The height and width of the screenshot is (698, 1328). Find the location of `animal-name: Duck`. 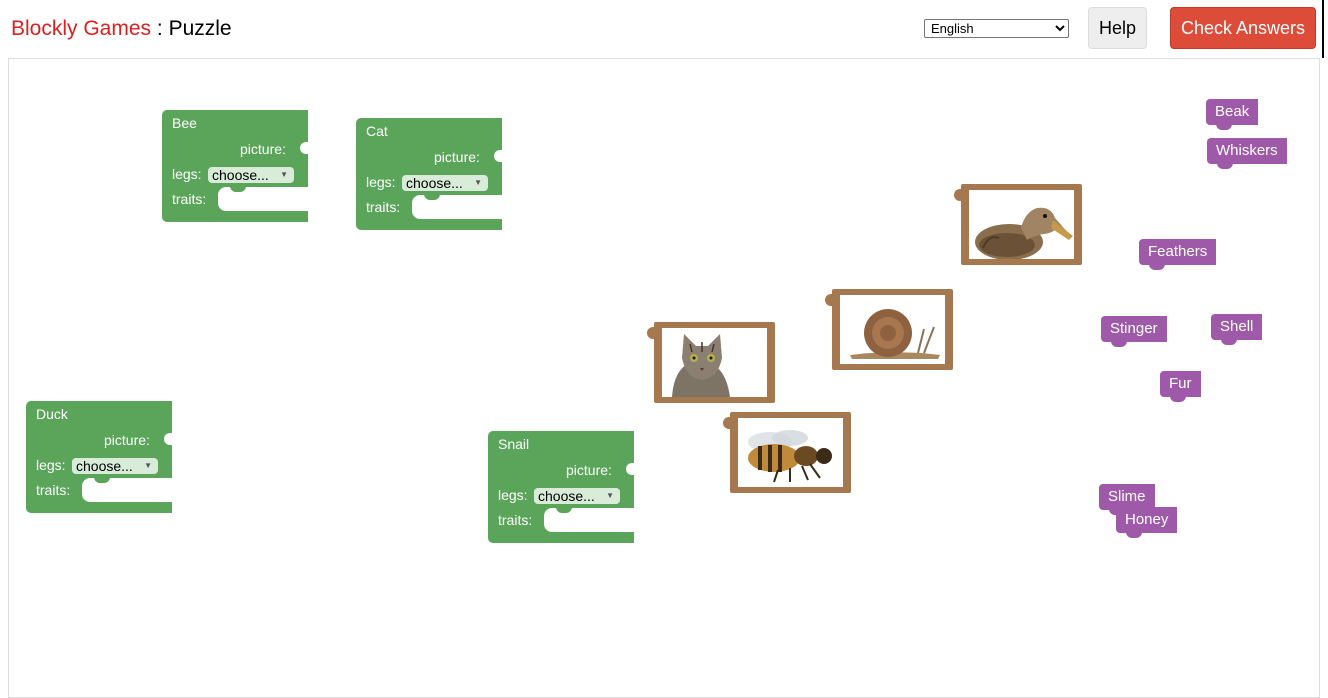

animal-name: Duck is located at coordinates (52, 414).